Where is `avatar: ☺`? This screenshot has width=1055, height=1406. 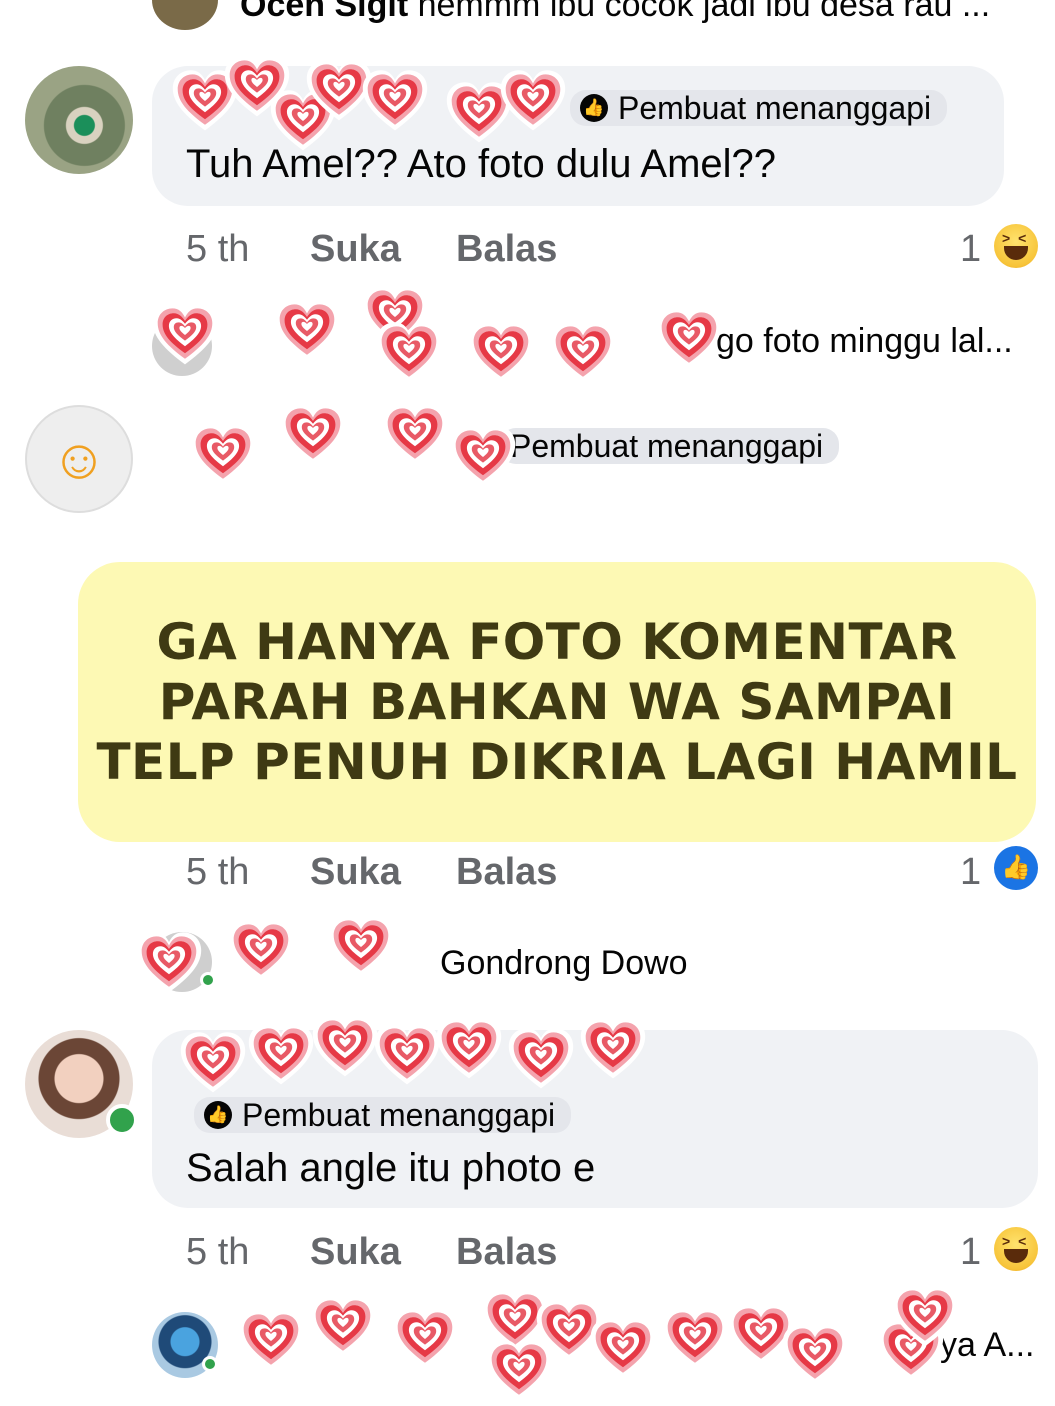 avatar: ☺ is located at coordinates (79, 459).